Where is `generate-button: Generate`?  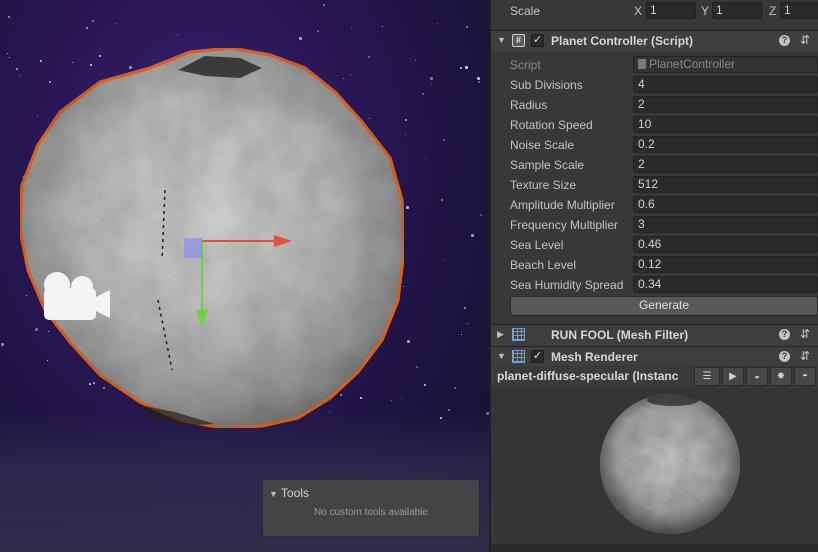
generate-button: Generate is located at coordinates (664, 306).